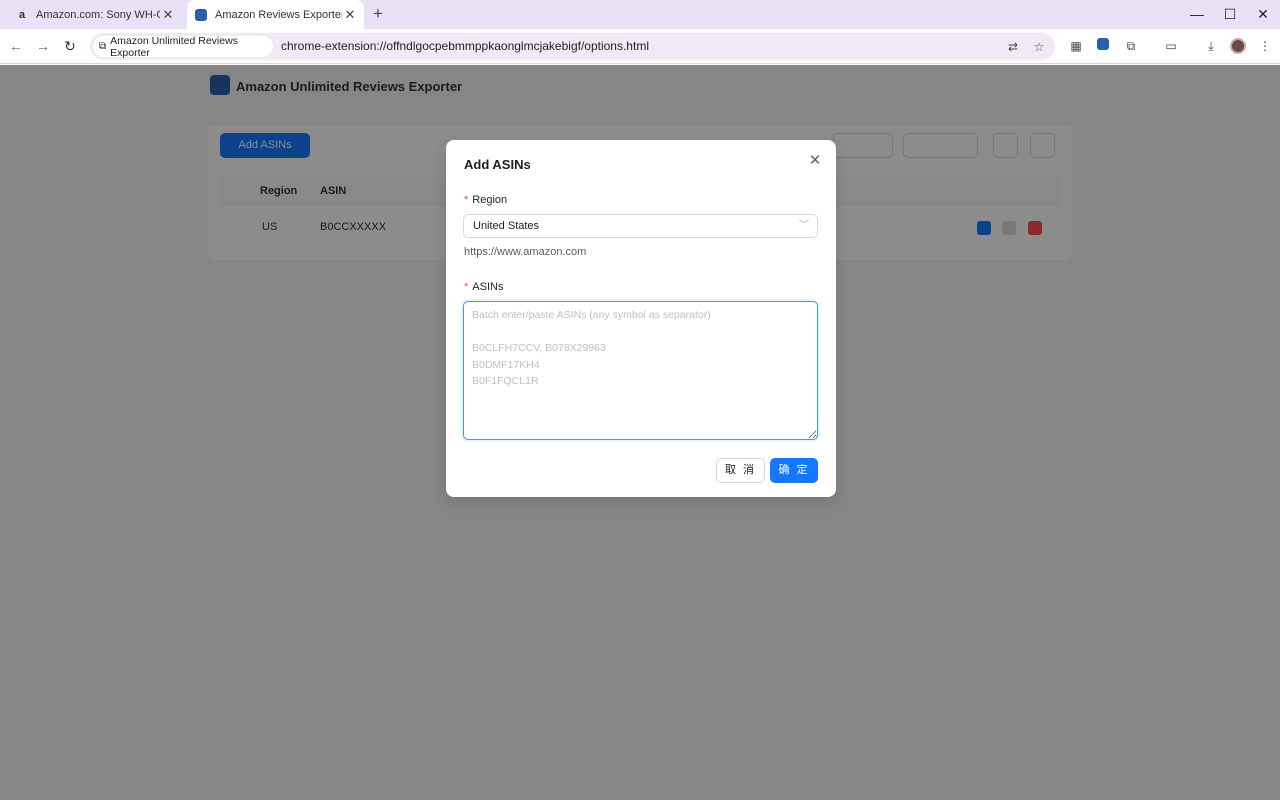 This screenshot has height=800, width=1280. Describe the element at coordinates (488, 287) in the screenshot. I see `asins-label-text: ASINs` at that location.